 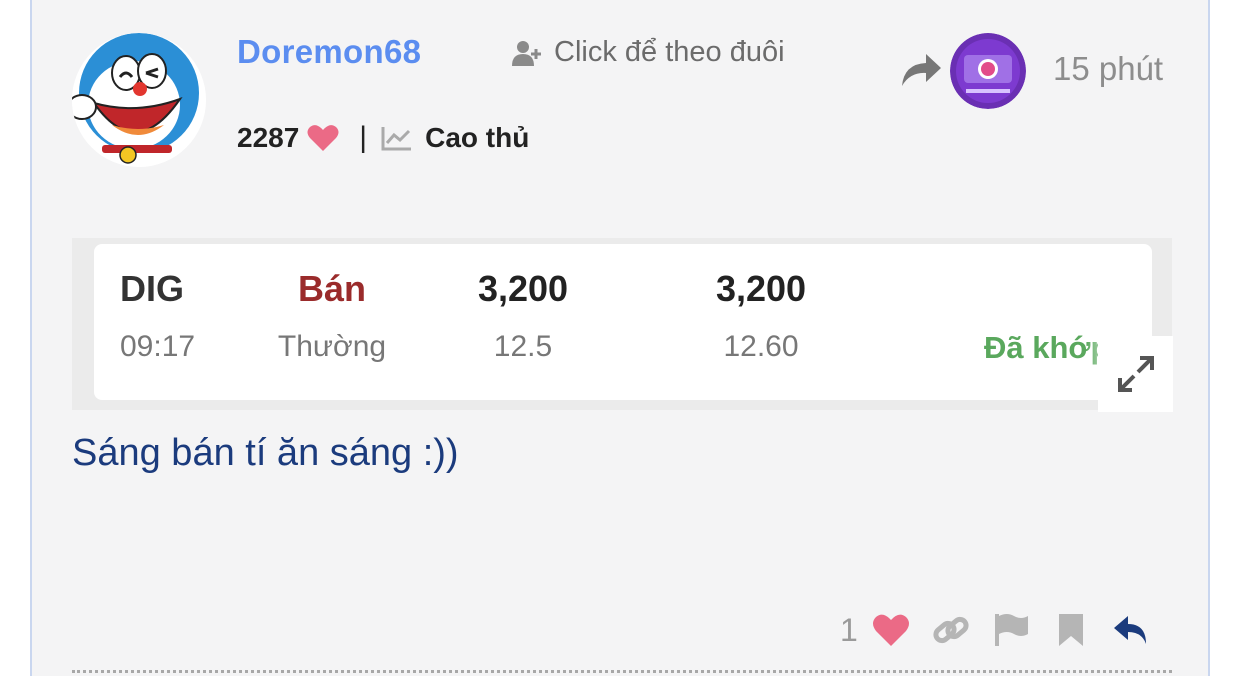 I want to click on order-symbol: DIG, so click(x=160, y=289).